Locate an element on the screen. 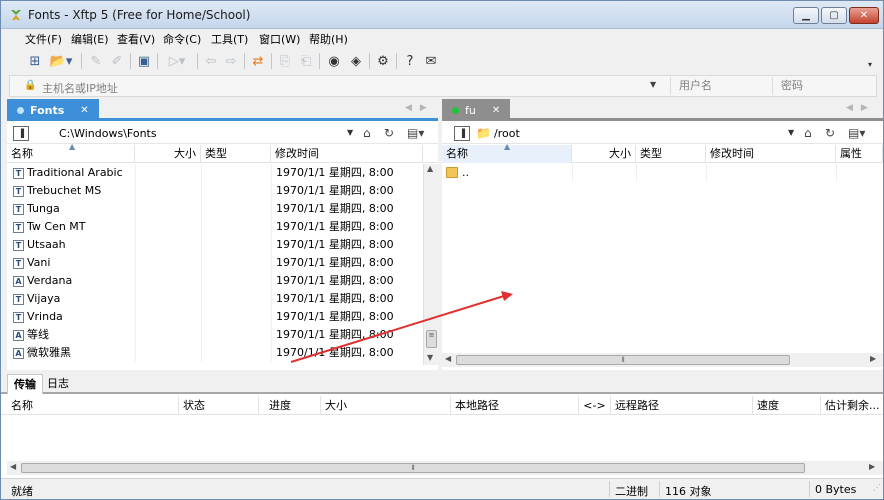 This screenshot has width=884, height=500. menu-file: 文件(F) is located at coordinates (43, 39).